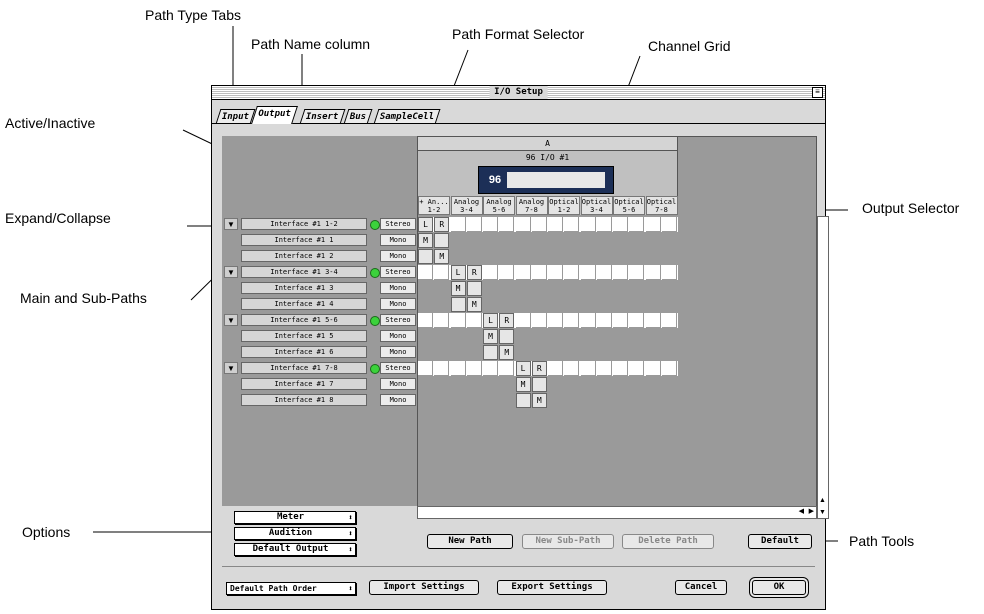  Describe the element at coordinates (701, 587) in the screenshot. I see `cancel-button: Cancel` at that location.